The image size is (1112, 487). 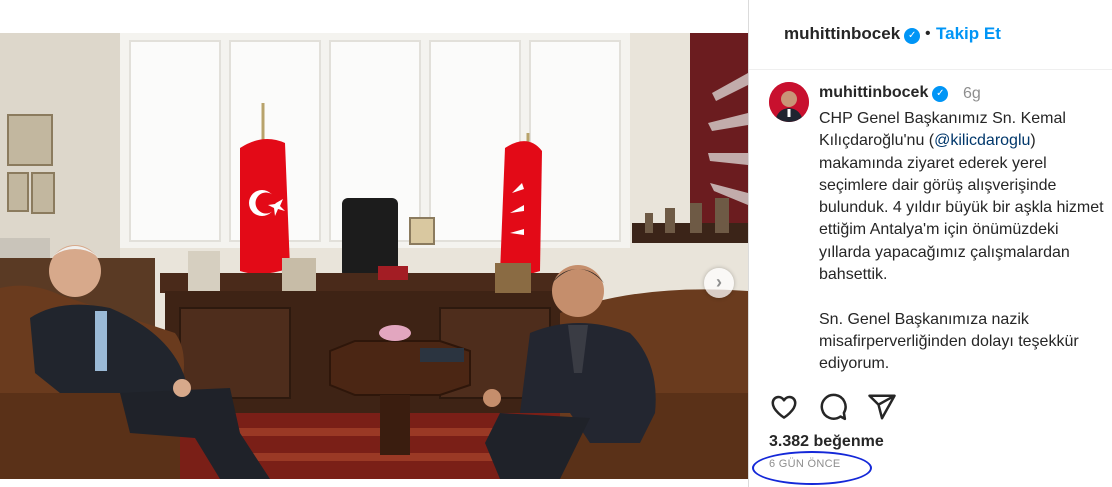 I want to click on caption-username-wrap: muhittinbocek ✓, so click(x=884, y=93).